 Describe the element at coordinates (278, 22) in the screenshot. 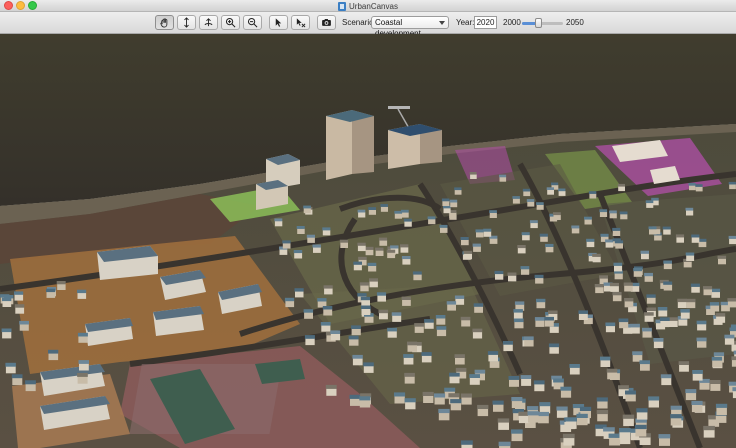

I see `select-tool-button` at that location.